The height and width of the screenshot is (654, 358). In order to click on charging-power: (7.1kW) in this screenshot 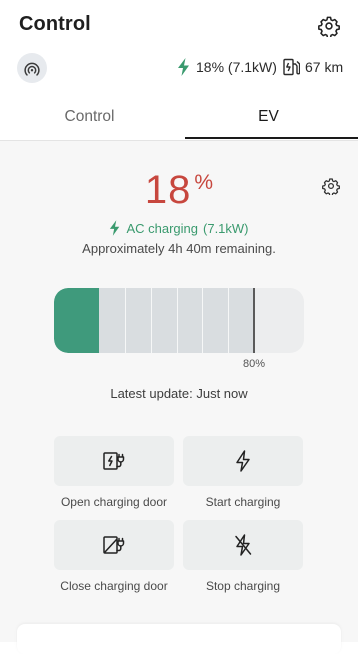, I will do `click(226, 228)`.